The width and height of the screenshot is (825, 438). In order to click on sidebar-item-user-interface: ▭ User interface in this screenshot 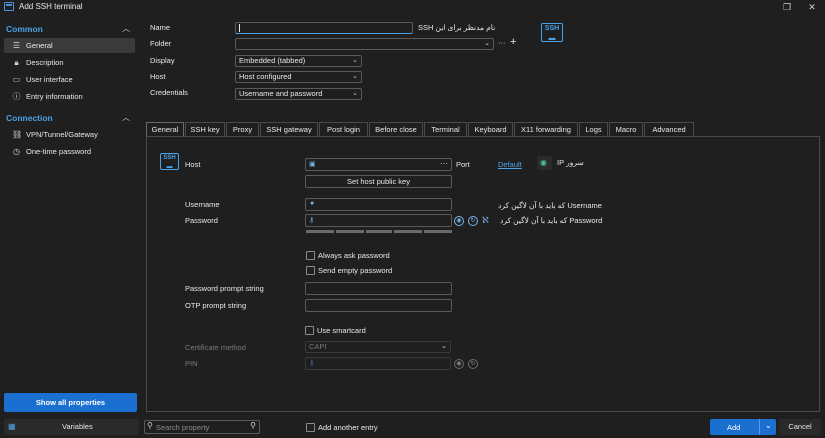, I will do `click(69, 79)`.